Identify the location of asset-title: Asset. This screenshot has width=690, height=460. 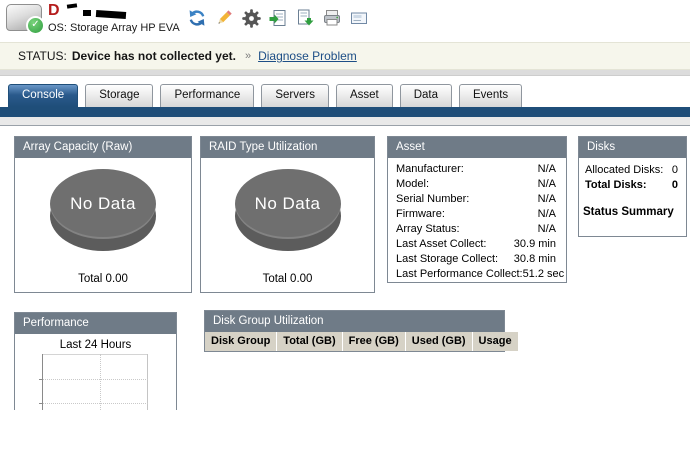
(477, 147).